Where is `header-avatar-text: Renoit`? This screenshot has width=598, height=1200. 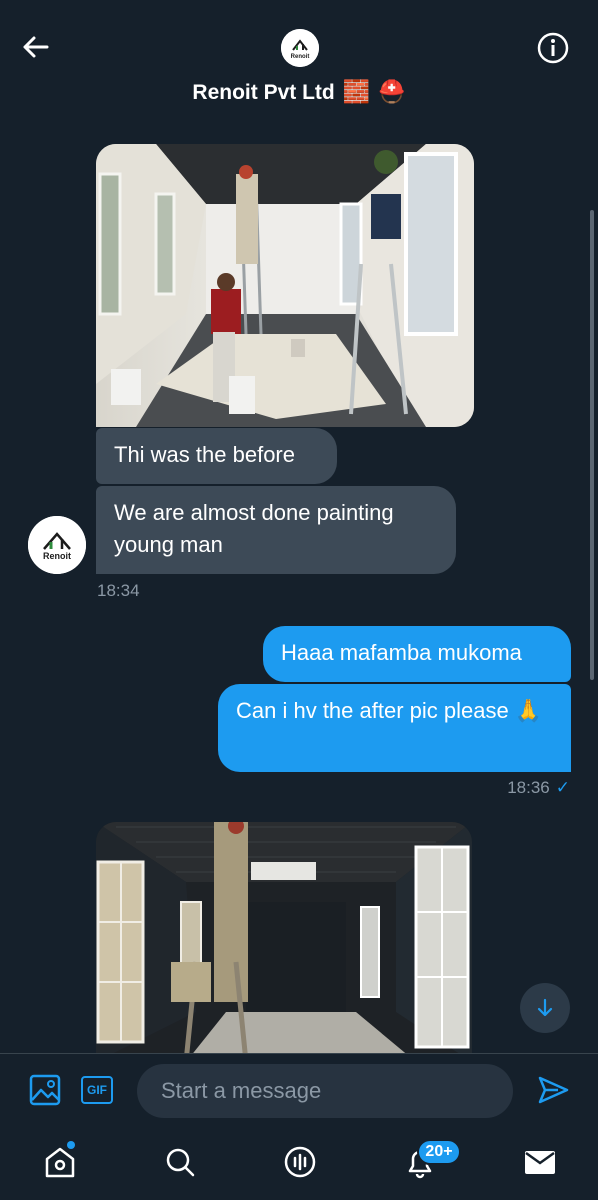 header-avatar-text: Renoit is located at coordinates (300, 57).